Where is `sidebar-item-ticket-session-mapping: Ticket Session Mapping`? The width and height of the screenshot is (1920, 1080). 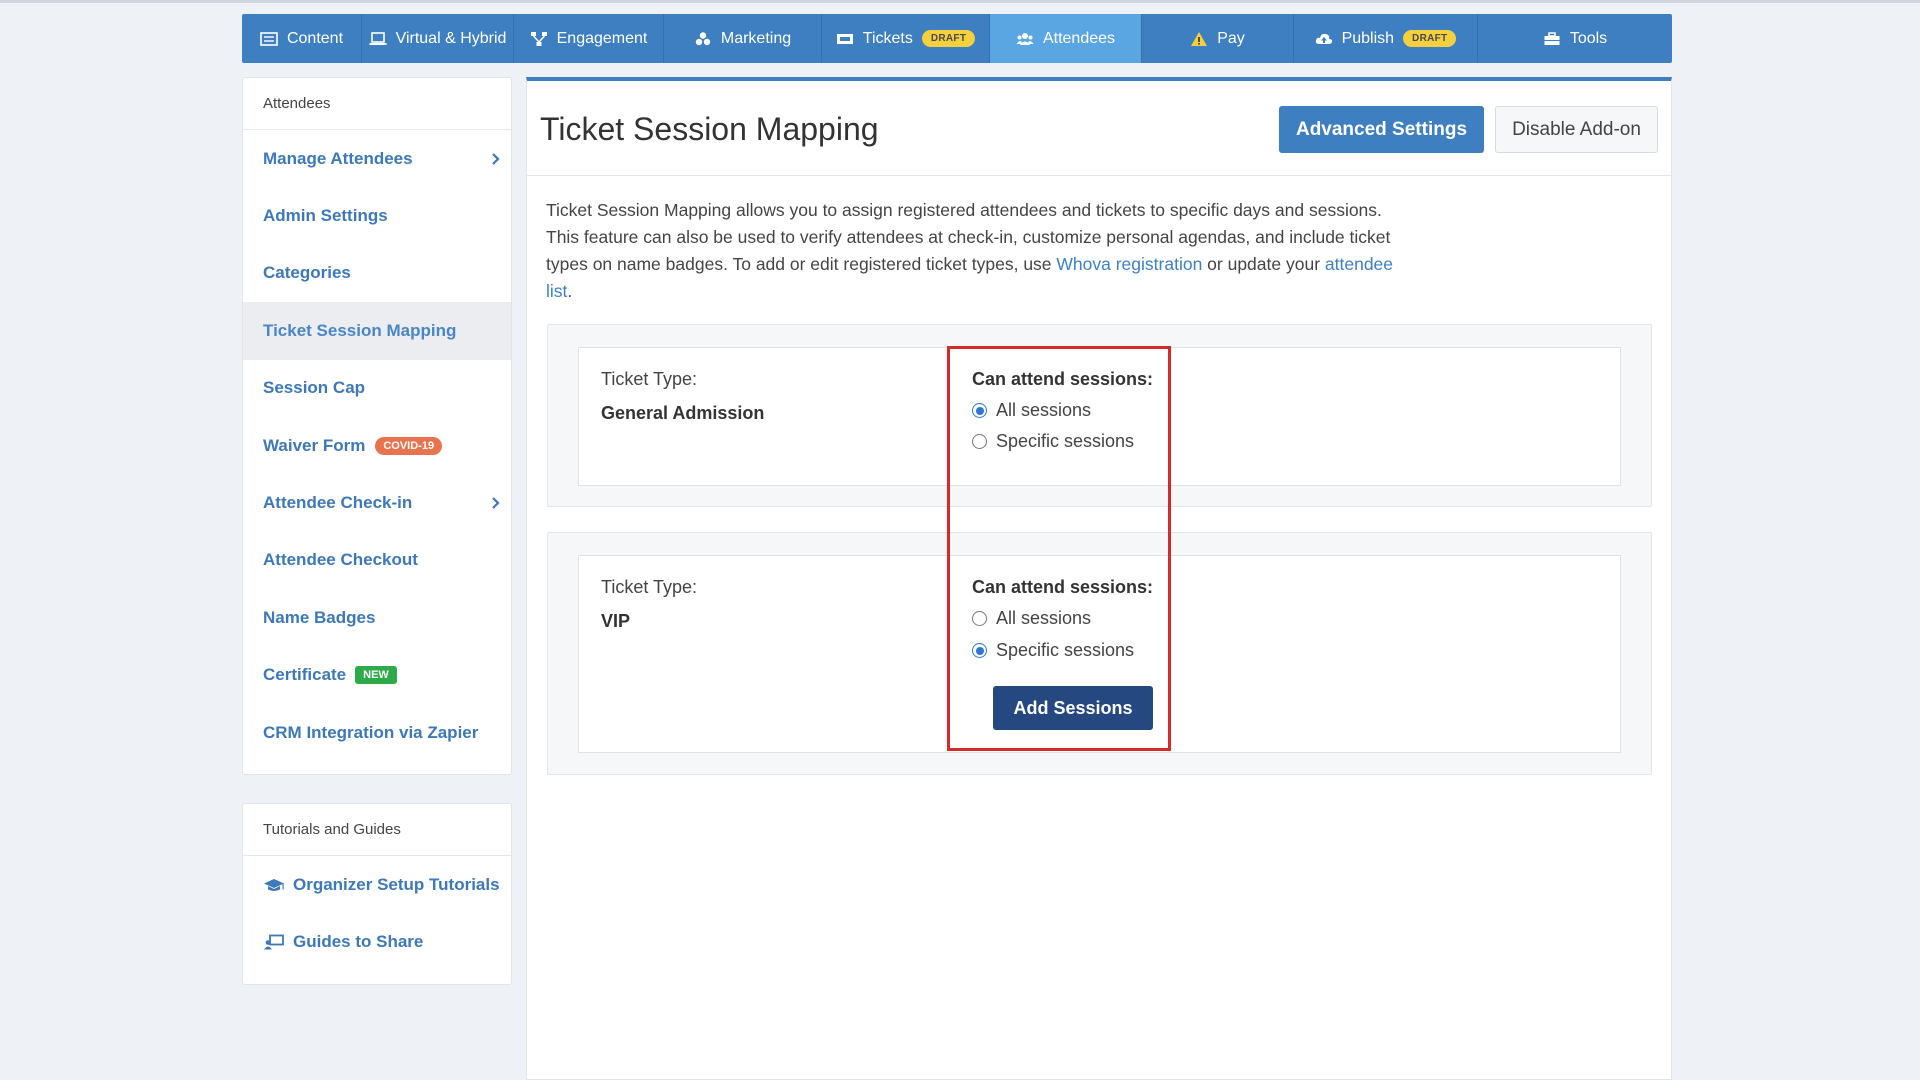 sidebar-item-ticket-session-mapping: Ticket Session Mapping is located at coordinates (377, 331).